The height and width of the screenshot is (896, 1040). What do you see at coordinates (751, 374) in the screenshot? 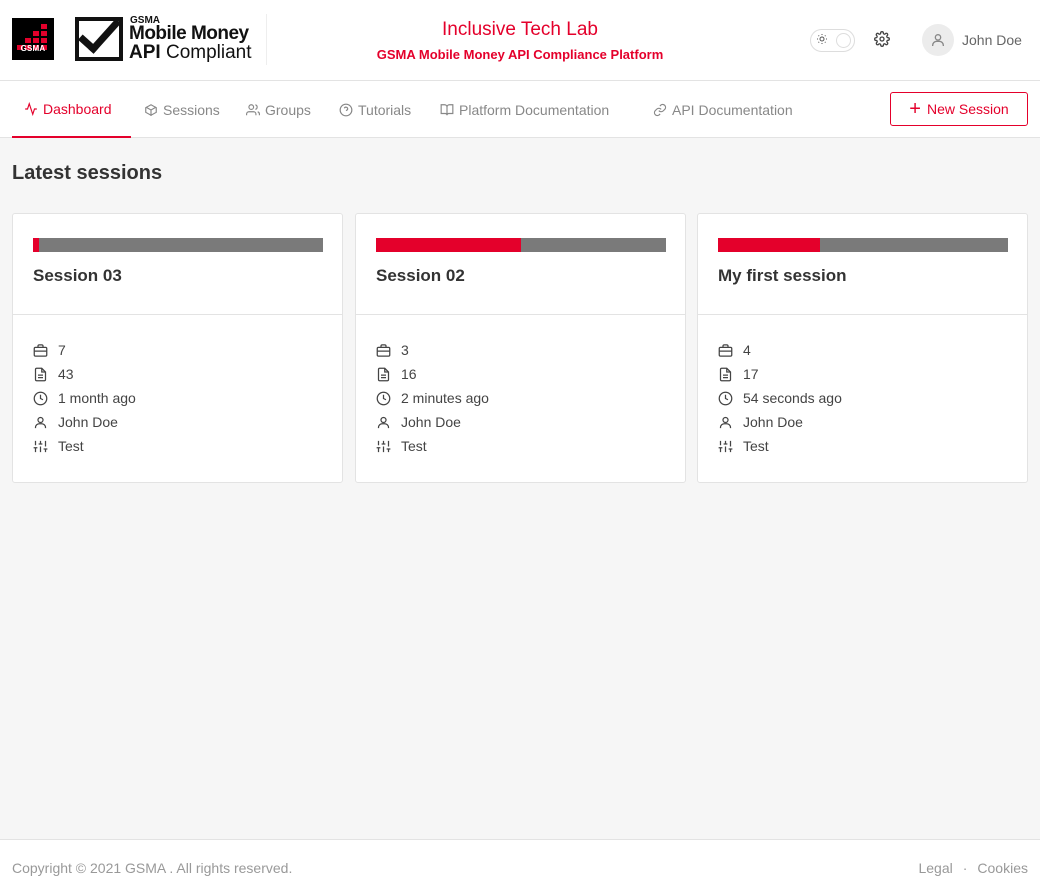
I see `test-cases-count: 17` at bounding box center [751, 374].